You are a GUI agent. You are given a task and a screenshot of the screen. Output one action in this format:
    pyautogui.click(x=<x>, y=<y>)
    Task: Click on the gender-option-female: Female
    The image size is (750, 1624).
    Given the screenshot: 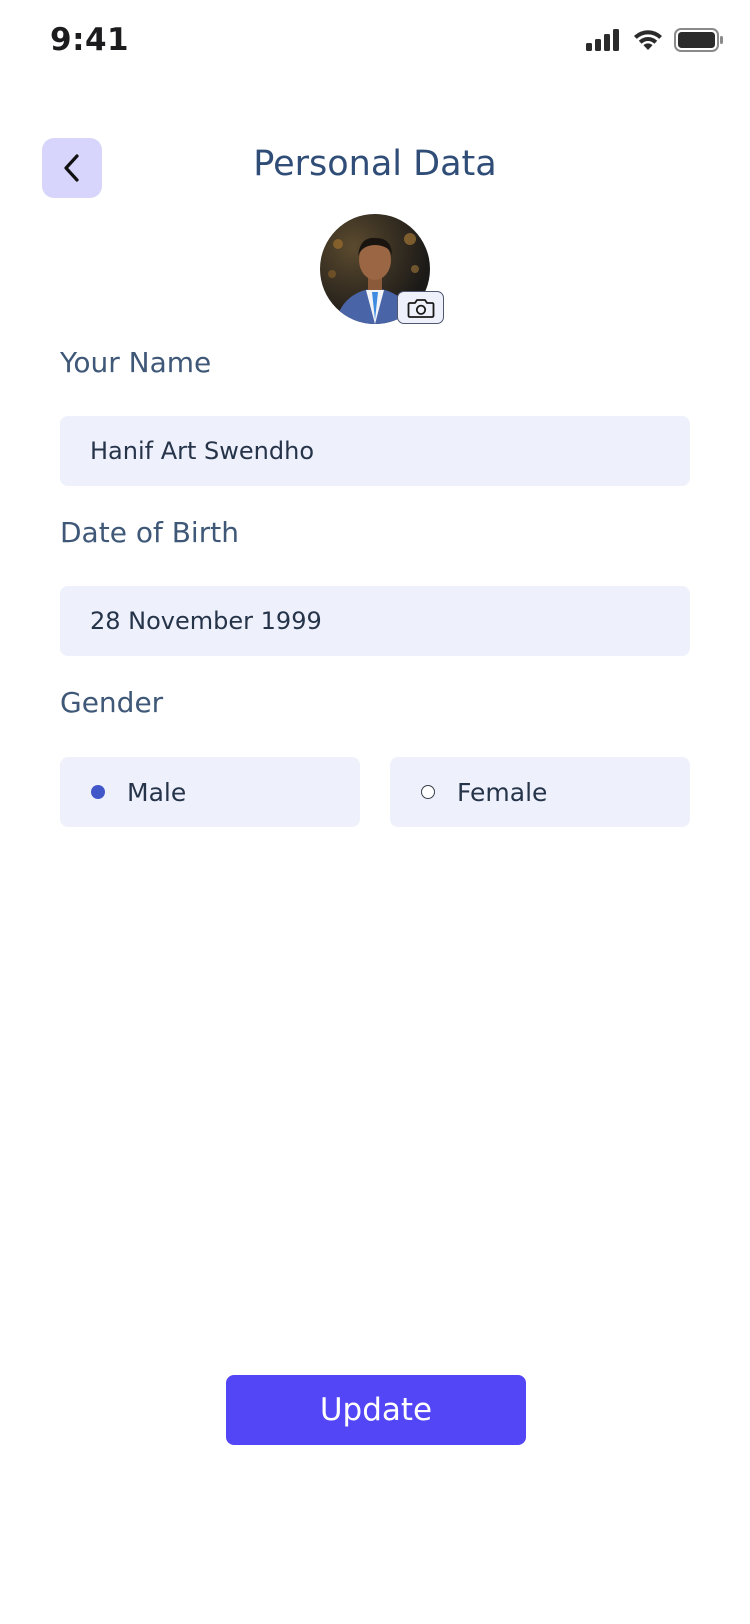 What is the action you would take?
    pyautogui.click(x=540, y=792)
    